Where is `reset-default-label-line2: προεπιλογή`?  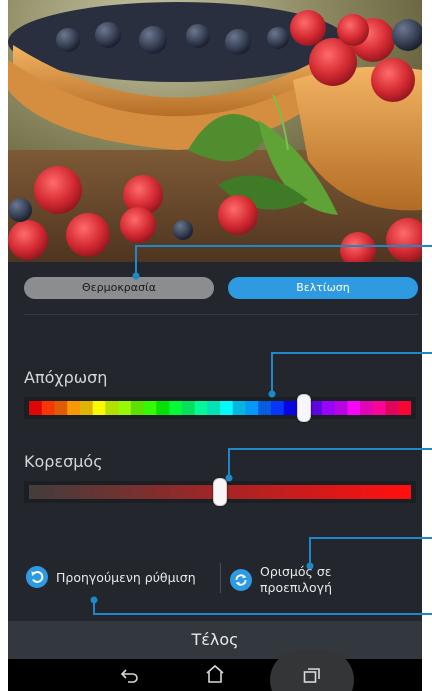 reset-default-label-line2: προεπιλογή is located at coordinates (296, 587).